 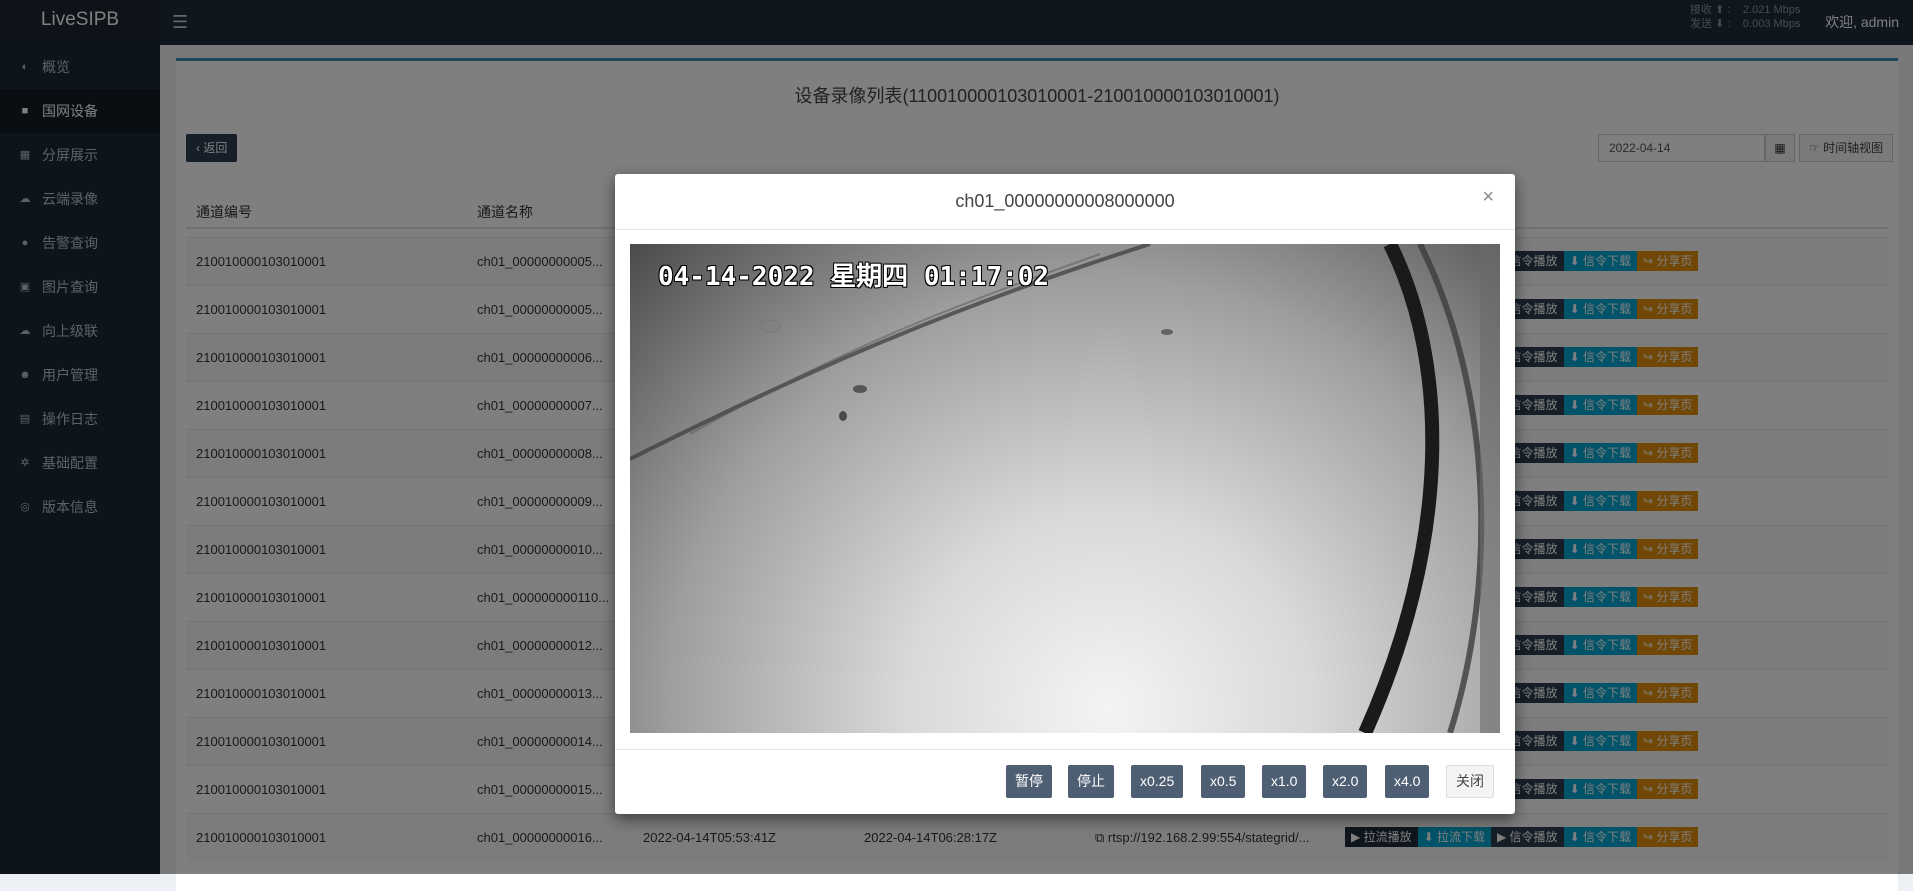 What do you see at coordinates (1029, 781) in the screenshot?
I see `pause-button: 暂停` at bounding box center [1029, 781].